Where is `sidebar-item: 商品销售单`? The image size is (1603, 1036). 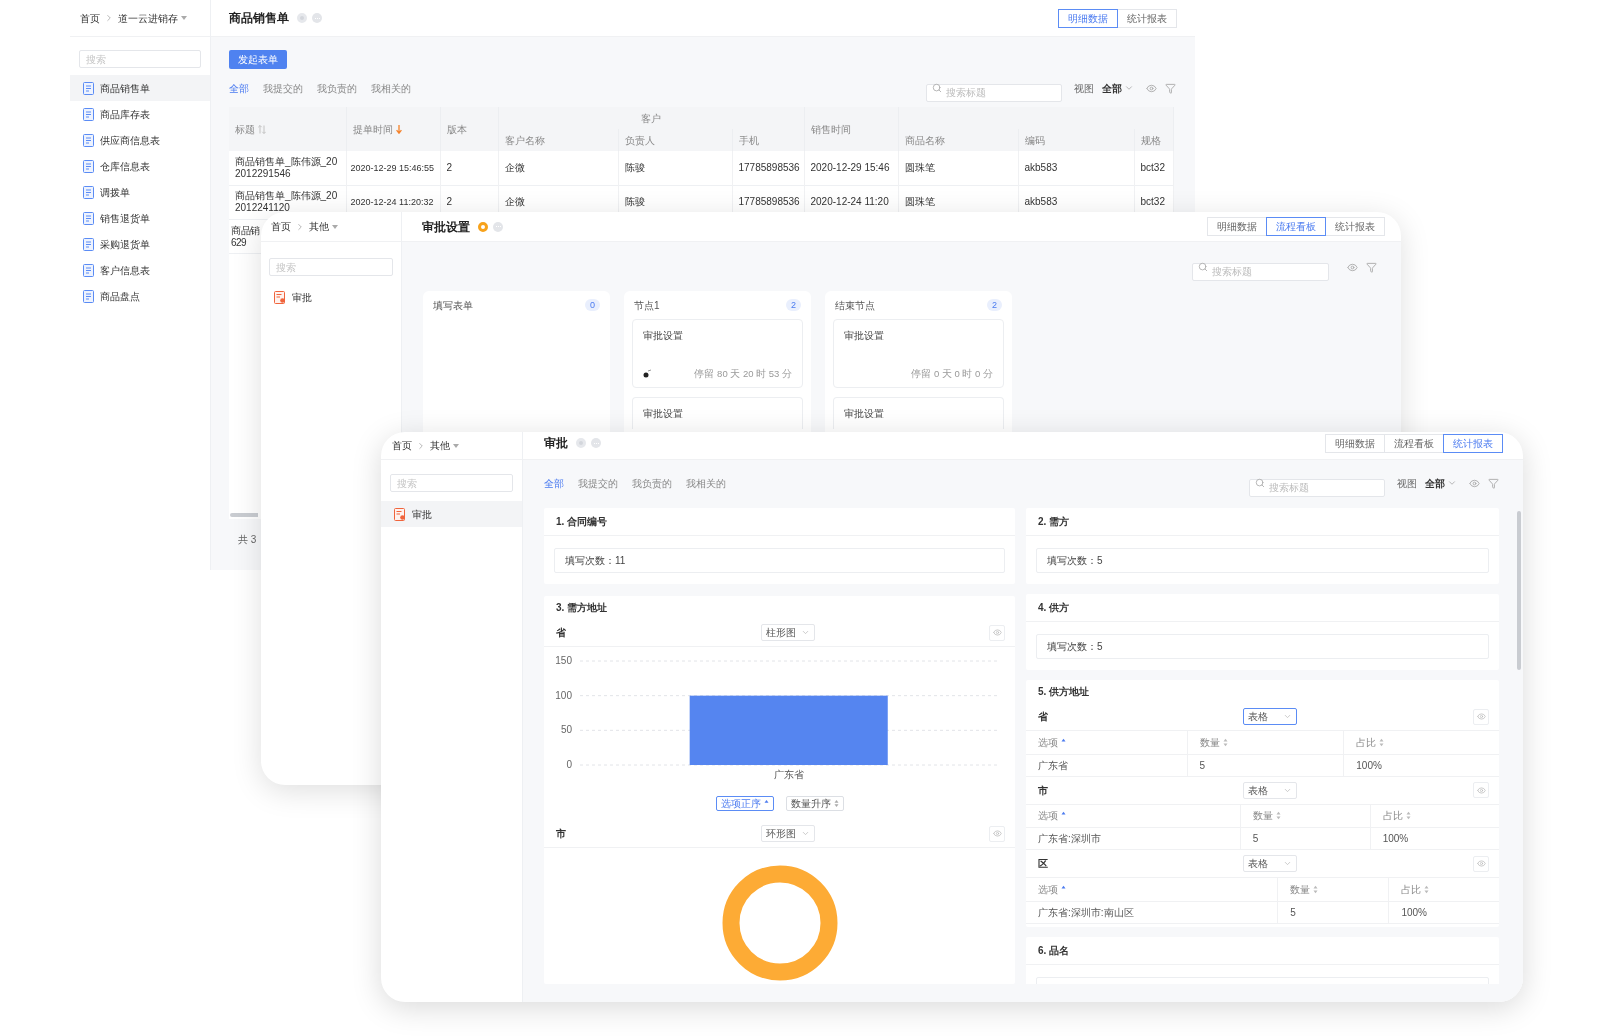 sidebar-item: 商品销售单 is located at coordinates (140, 88).